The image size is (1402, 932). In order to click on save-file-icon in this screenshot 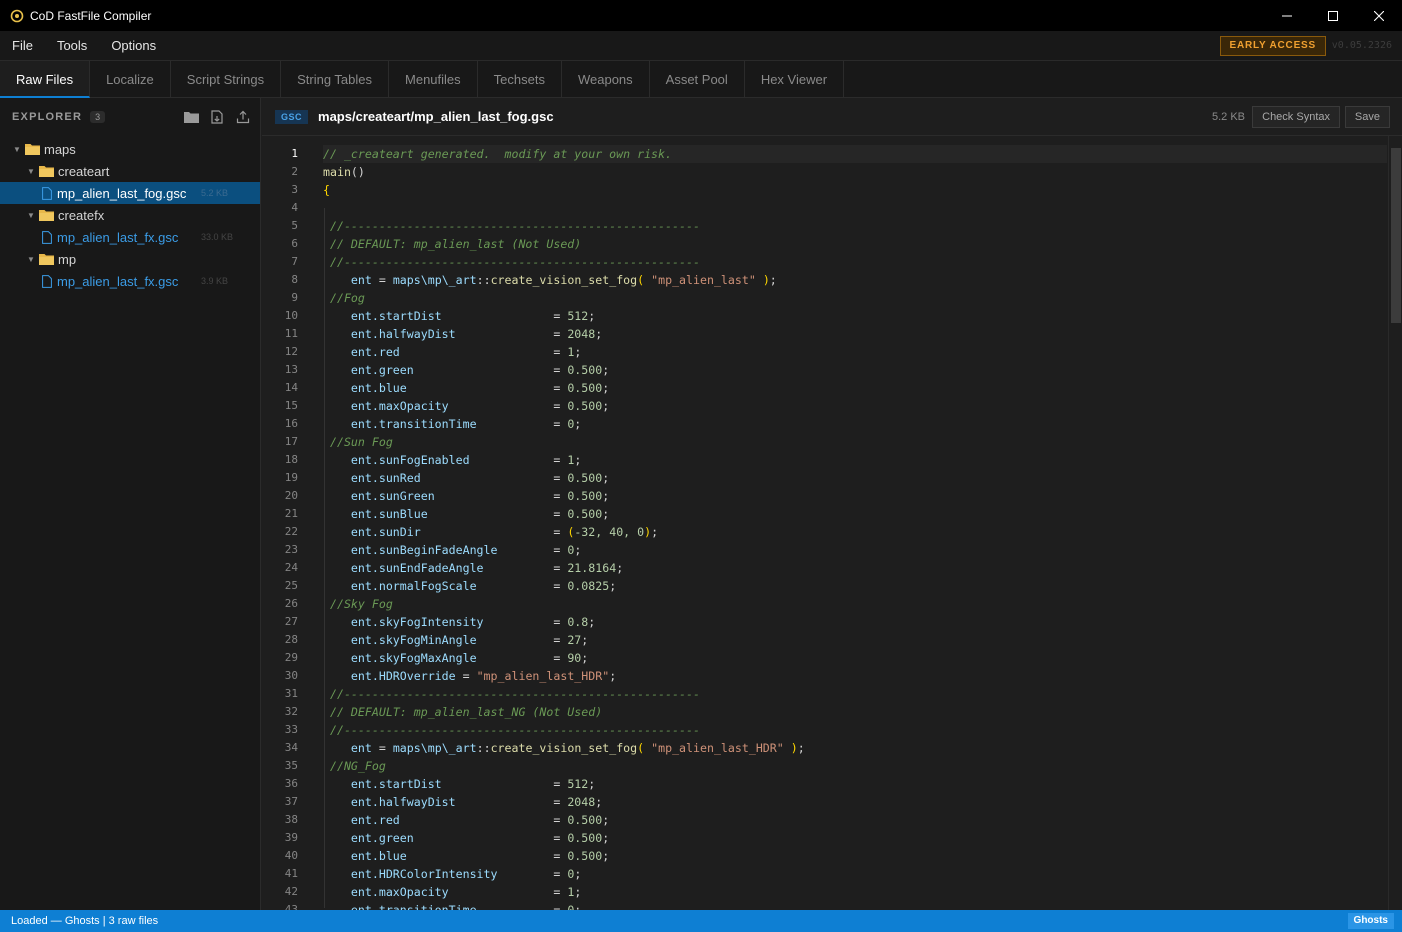, I will do `click(217, 117)`.